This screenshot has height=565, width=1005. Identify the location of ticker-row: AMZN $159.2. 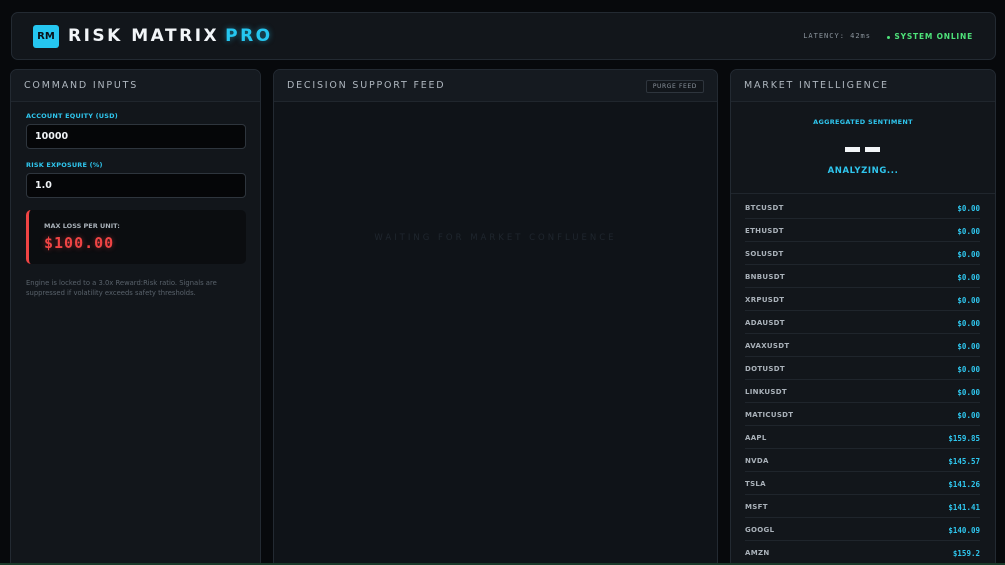
(862, 552).